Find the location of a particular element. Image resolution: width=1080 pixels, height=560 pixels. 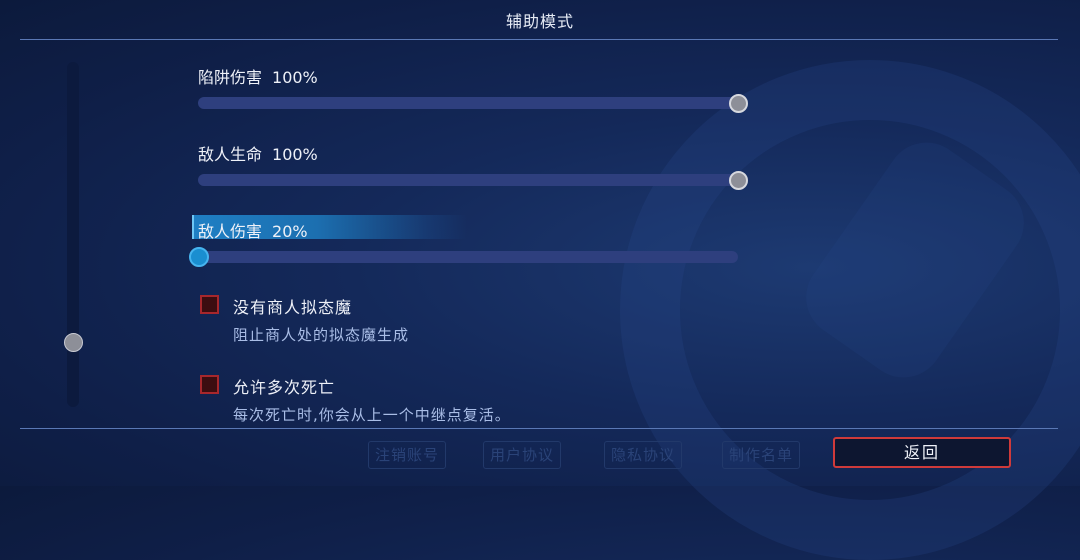

page-title: 辅助模式 is located at coordinates (539, 21).